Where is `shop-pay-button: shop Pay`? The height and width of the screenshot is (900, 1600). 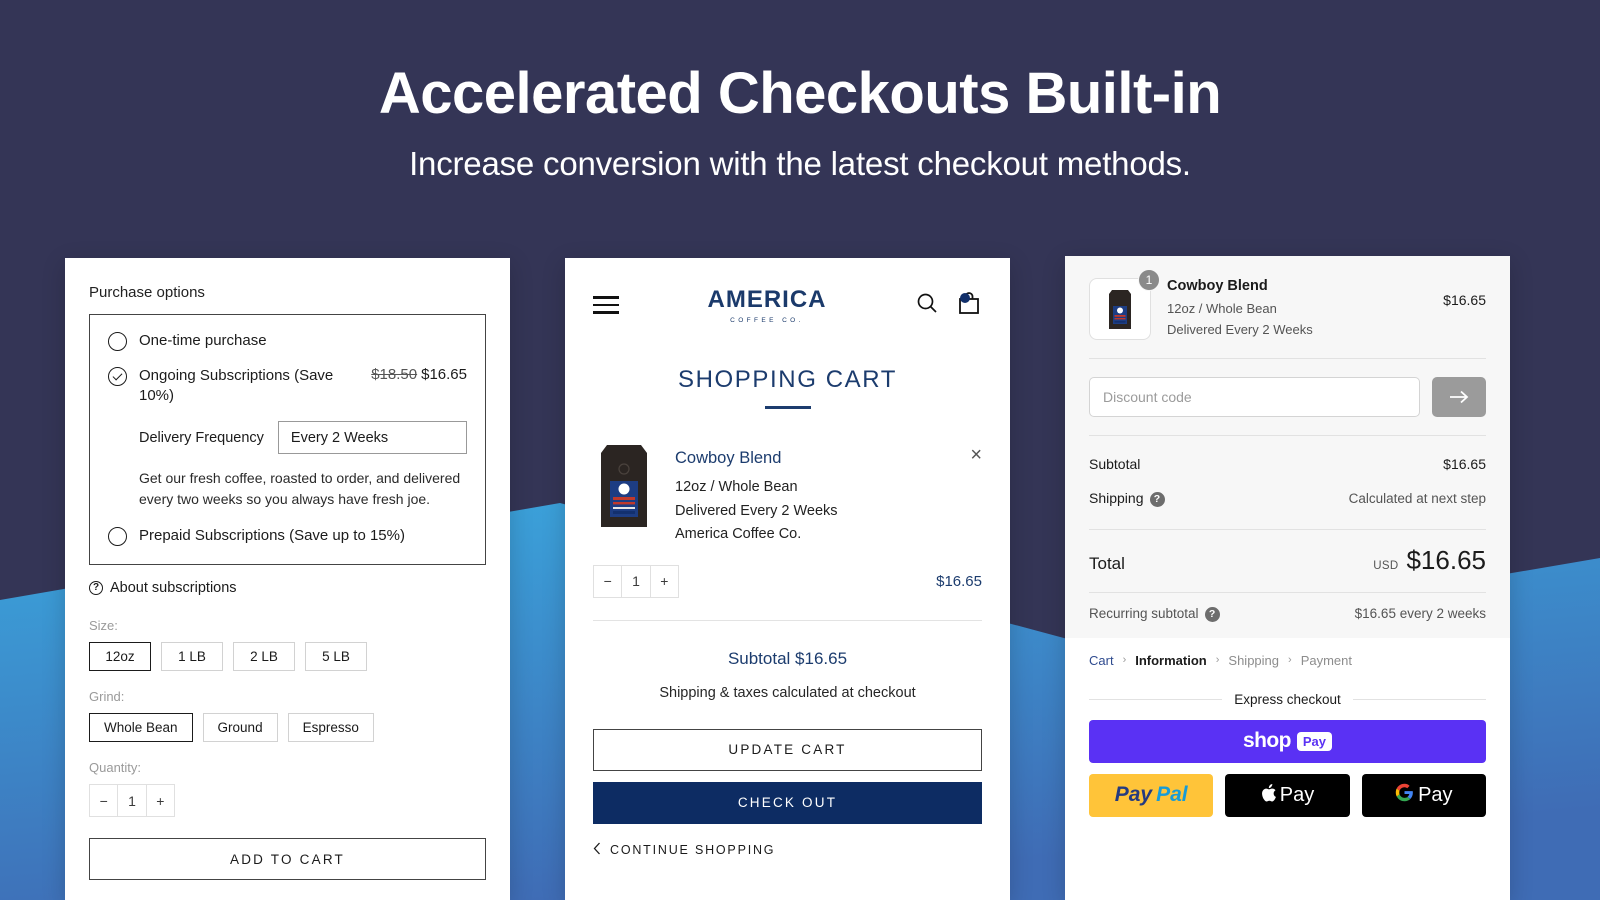
shop-pay-button: shop Pay is located at coordinates (1287, 741).